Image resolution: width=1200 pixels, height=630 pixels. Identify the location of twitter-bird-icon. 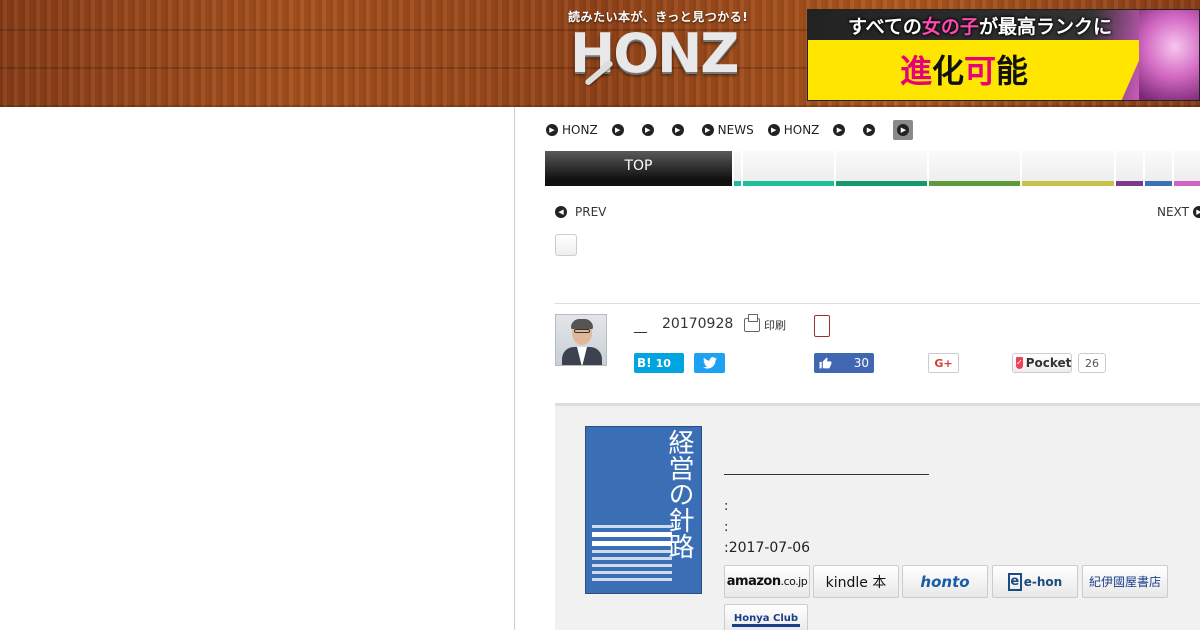
(709, 363).